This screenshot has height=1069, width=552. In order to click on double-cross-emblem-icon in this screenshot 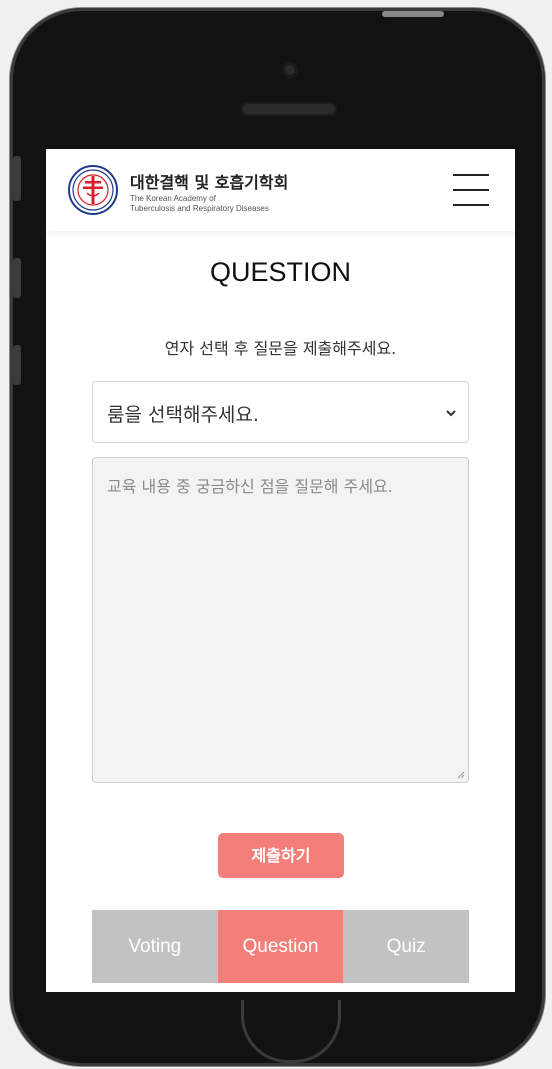, I will do `click(93, 190)`.